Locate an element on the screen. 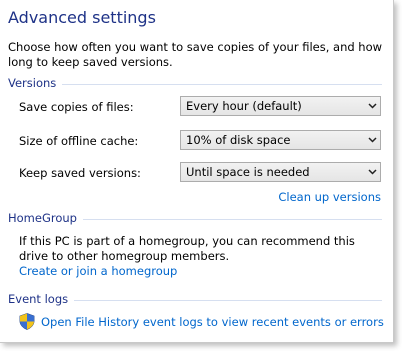 The width and height of the screenshot is (402, 351). offline-cache-value: 10% of disk space is located at coordinates (238, 140).